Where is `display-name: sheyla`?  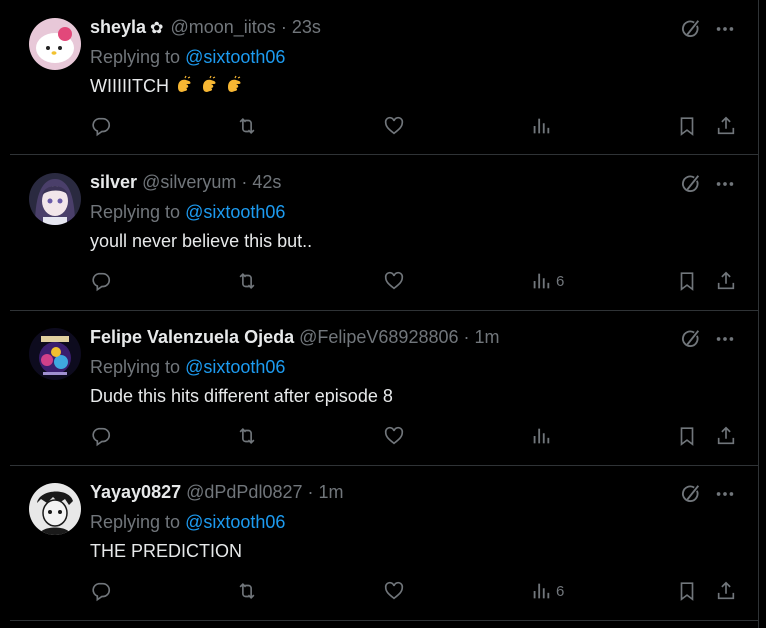
display-name: sheyla is located at coordinates (118, 27).